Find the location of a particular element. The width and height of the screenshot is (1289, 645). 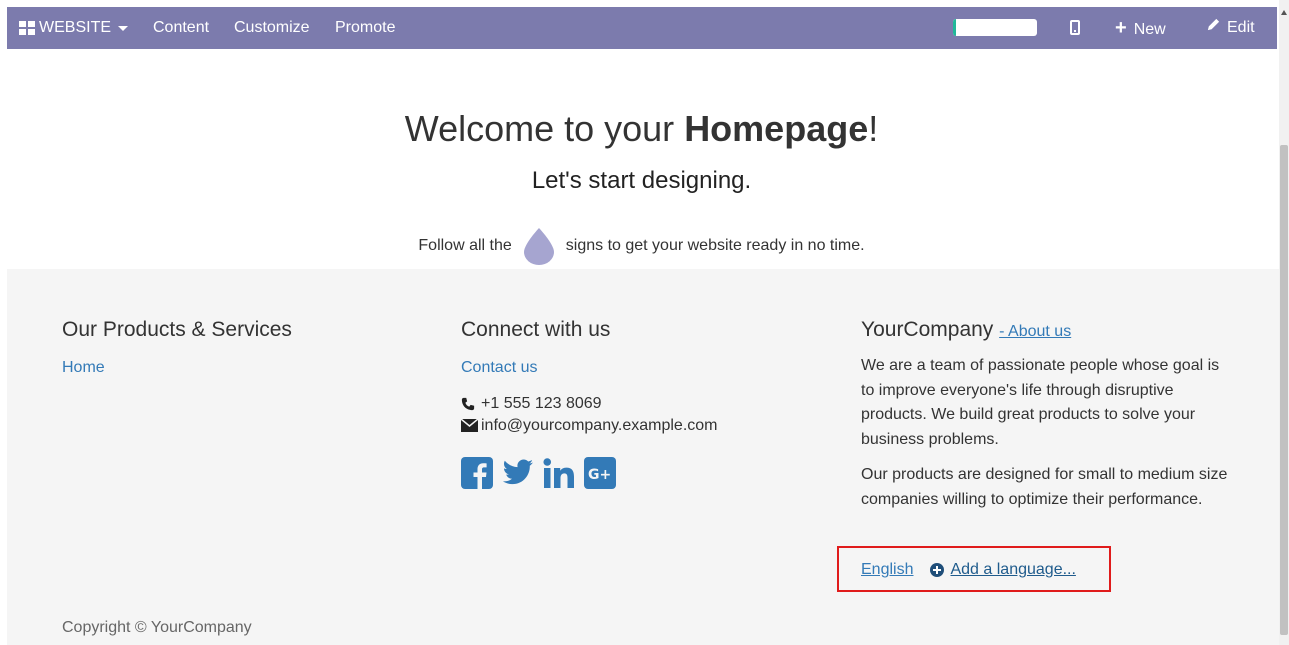

grid-icon is located at coordinates (27, 28).